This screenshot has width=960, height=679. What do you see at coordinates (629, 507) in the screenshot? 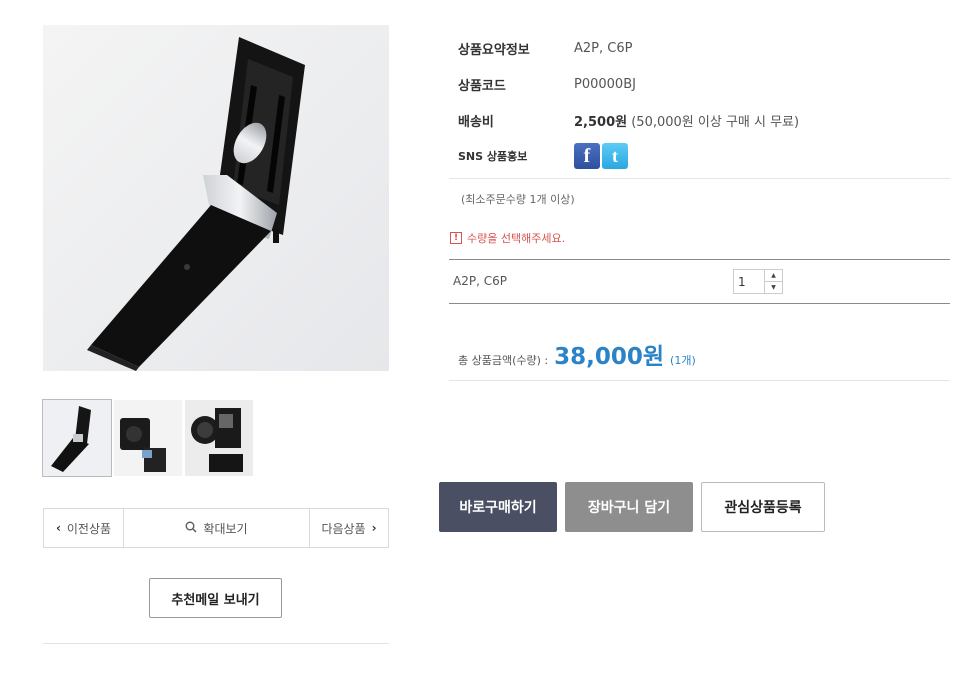
I see `add-to-cart-button: 장바구니 담기` at bounding box center [629, 507].